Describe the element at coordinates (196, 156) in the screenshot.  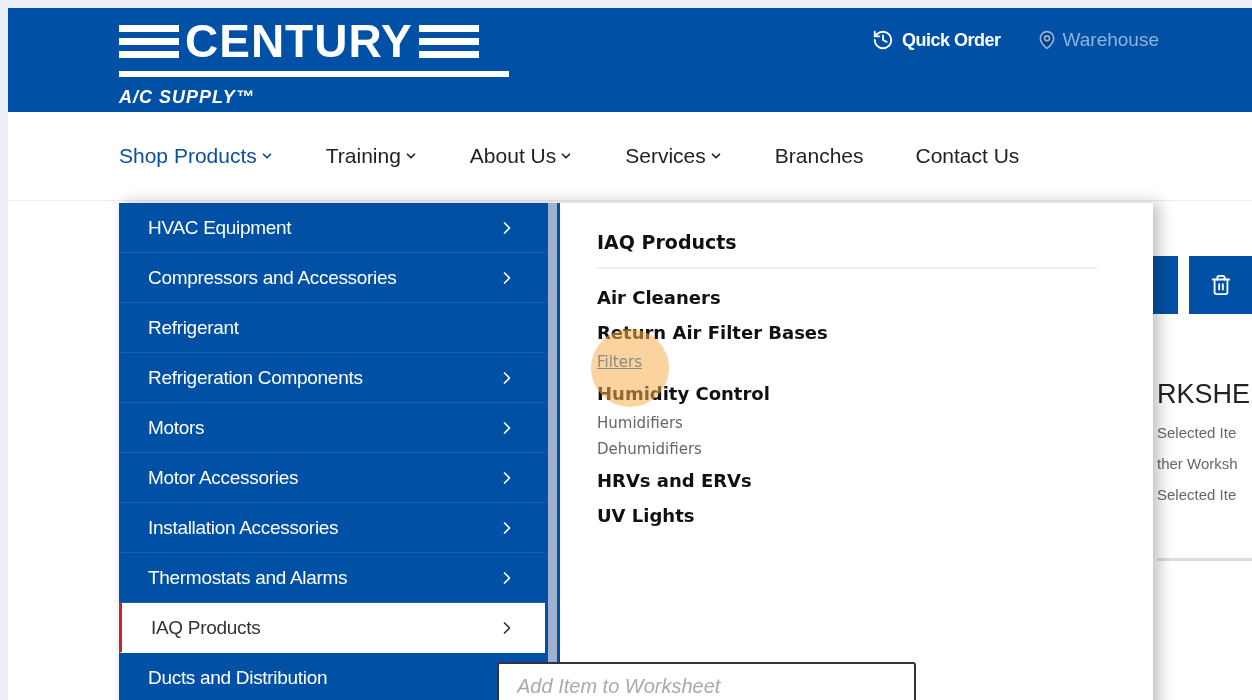
I see `nav-item: Shop Products` at that location.